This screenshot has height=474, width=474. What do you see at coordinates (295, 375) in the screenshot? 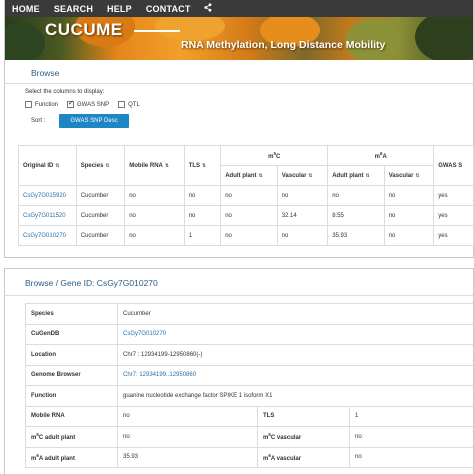
I see `genome-browser-link: Chr7: 12934199..12950860` at bounding box center [295, 375].